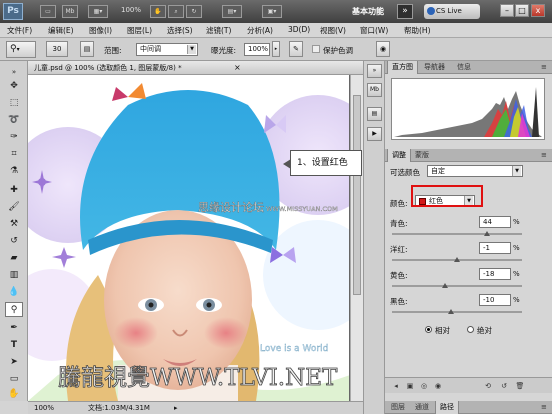 Image resolution: width=552 pixels, height=414 pixels. Describe the element at coordinates (405, 11) in the screenshot. I see `workspace-more-button: »` at that location.